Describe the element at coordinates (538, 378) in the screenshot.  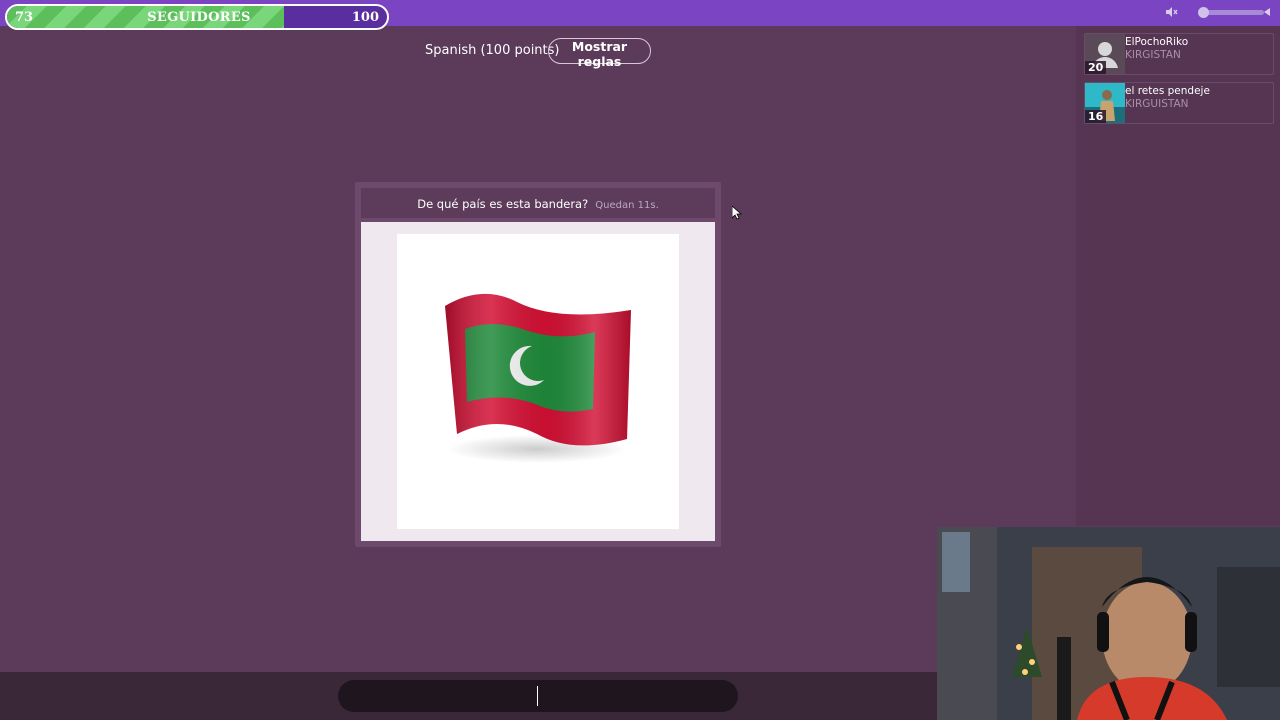
I see `maldives-flag-icon` at that location.